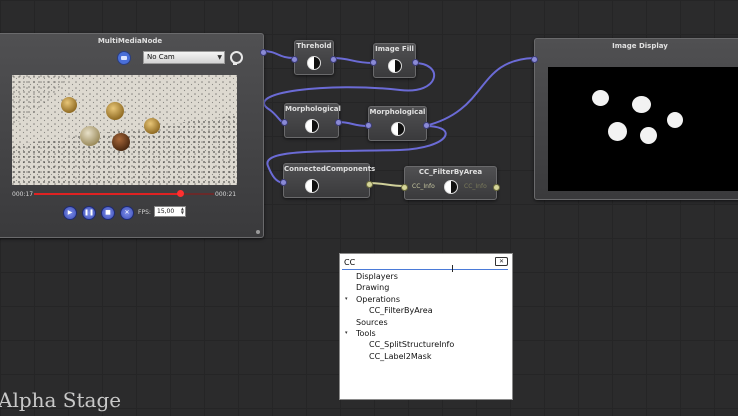  I want to click on fps-label: FPS:, so click(144, 212).